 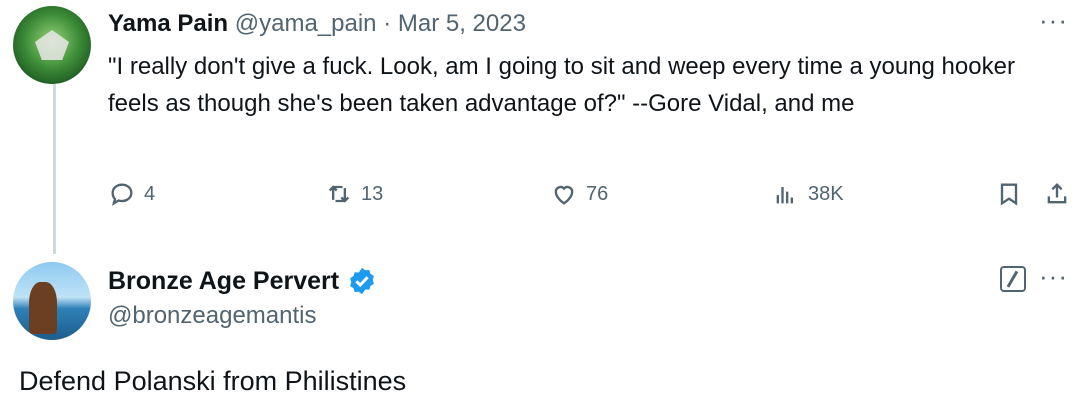 I want to click on bookmark-icon, so click(x=1009, y=194).